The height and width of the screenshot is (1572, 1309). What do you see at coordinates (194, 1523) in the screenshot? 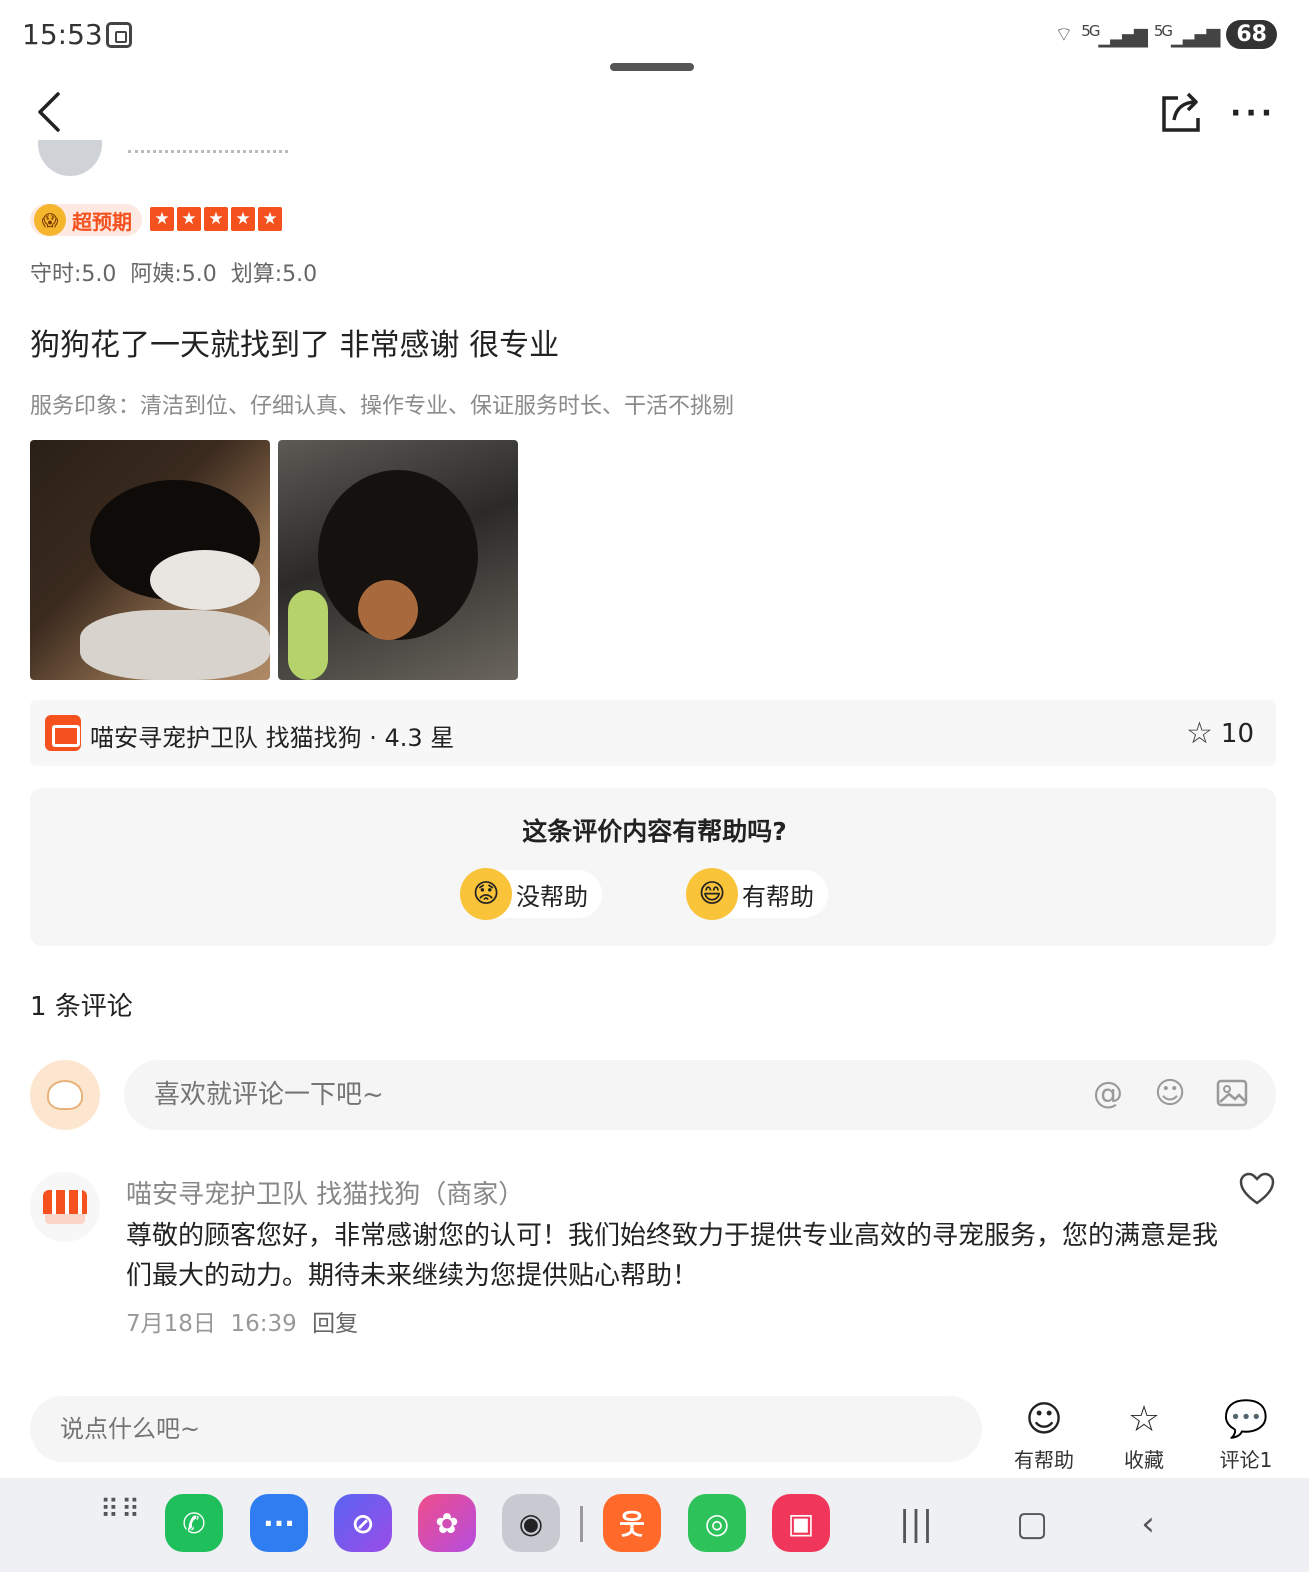
I see `phone-app-icon: ✆` at bounding box center [194, 1523].